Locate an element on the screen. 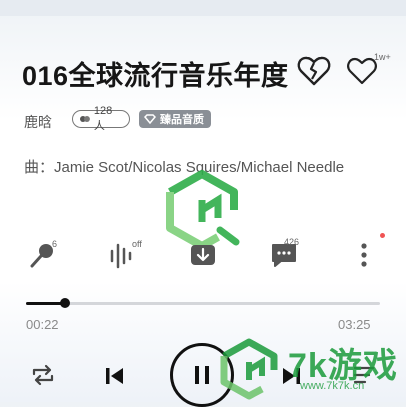 This screenshot has height=407, width=406. elapsed-time: 00:22 is located at coordinates (42, 324).